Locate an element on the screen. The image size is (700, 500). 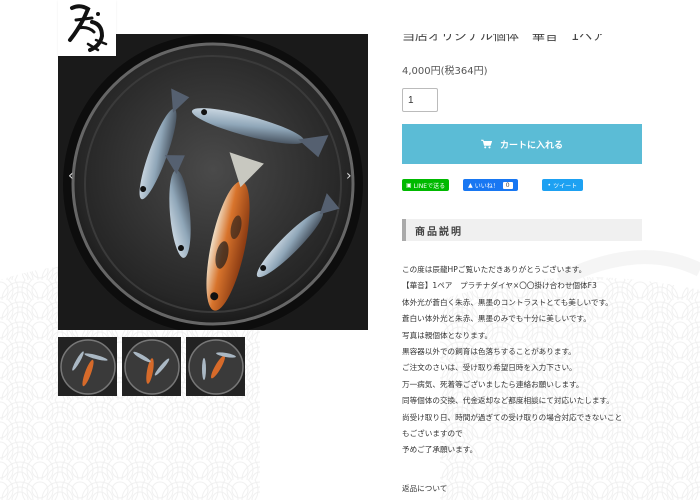
quantity-input is located at coordinates (420, 100).